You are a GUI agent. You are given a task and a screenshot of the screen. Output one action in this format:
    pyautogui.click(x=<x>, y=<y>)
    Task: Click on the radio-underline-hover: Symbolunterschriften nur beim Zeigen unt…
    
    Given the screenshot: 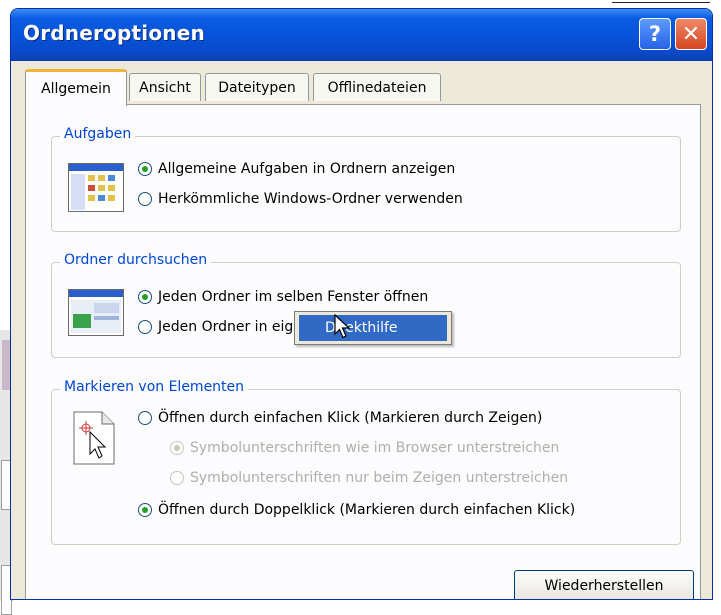 What is the action you would take?
    pyautogui.click(x=369, y=478)
    